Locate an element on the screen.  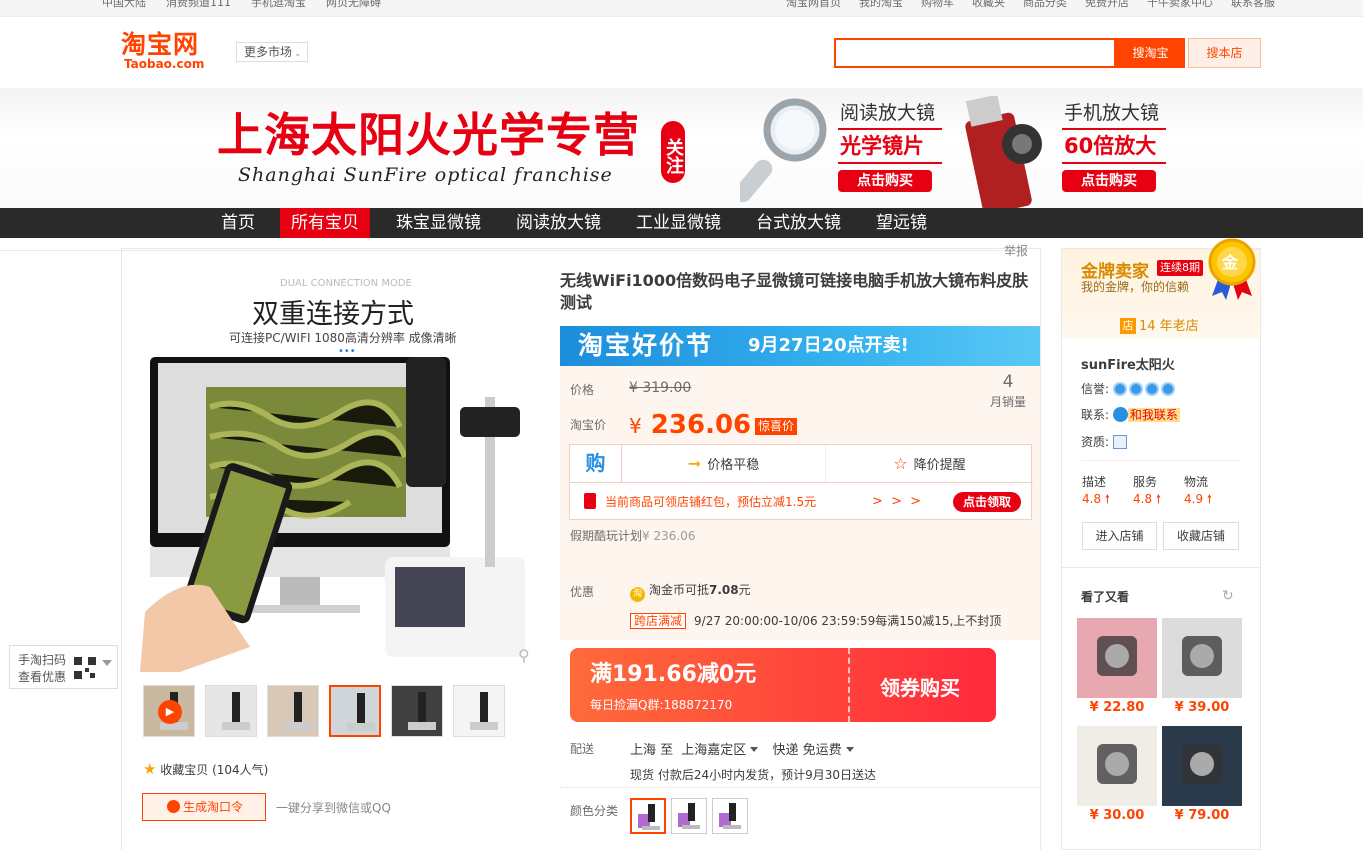
topbar-link: 商品分类 is located at coordinates (1045, 5).